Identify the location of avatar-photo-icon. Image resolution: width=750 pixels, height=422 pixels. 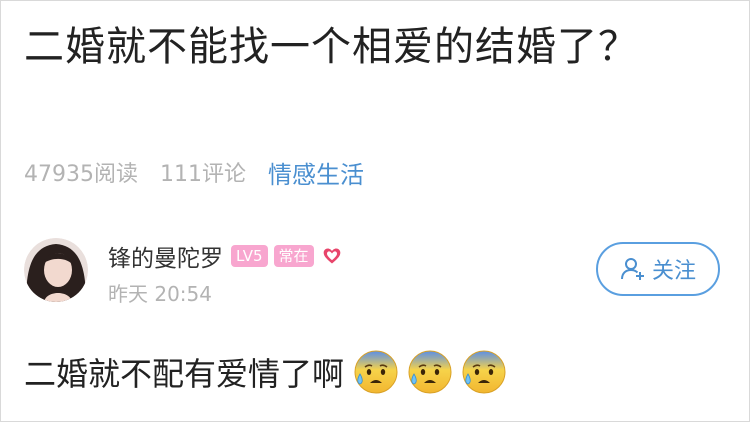
(56, 270).